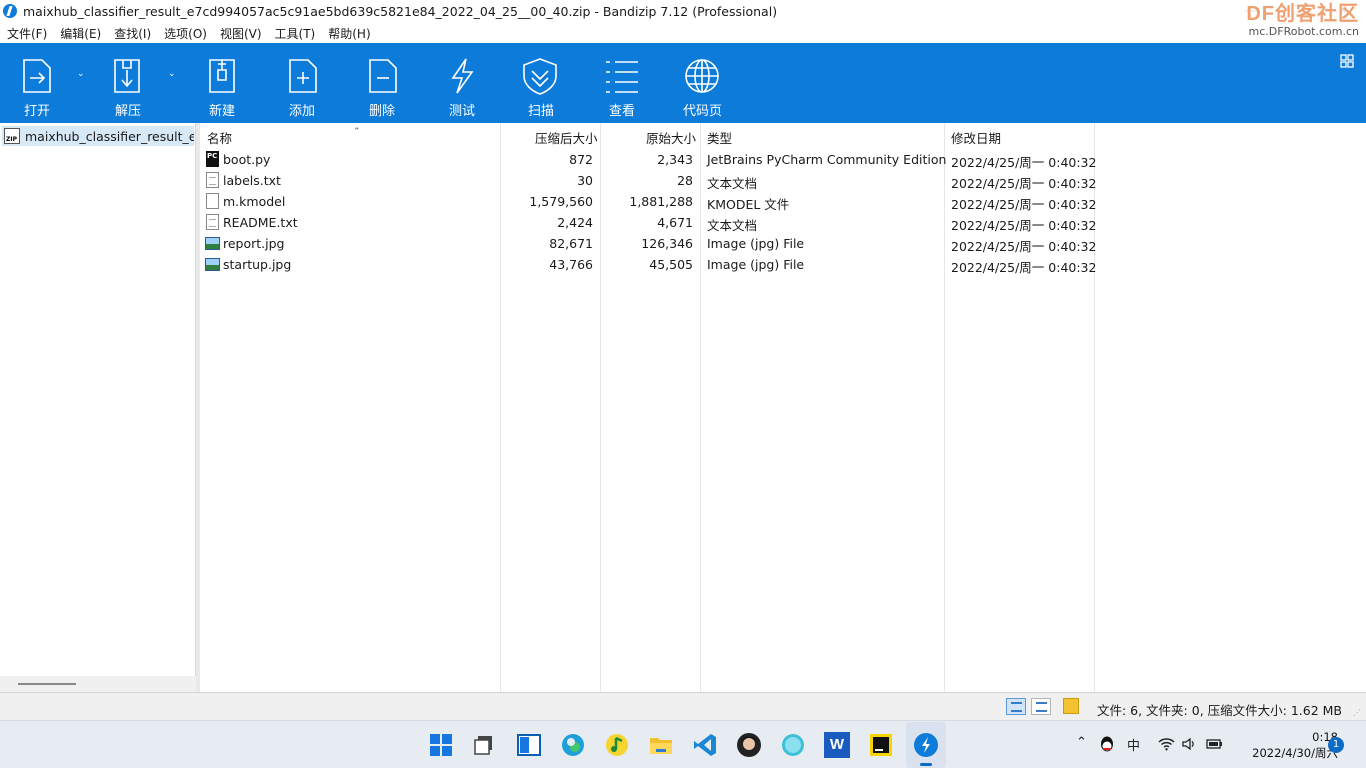  What do you see at coordinates (383, 83) in the screenshot?
I see `delete-button: 删除` at bounding box center [383, 83].